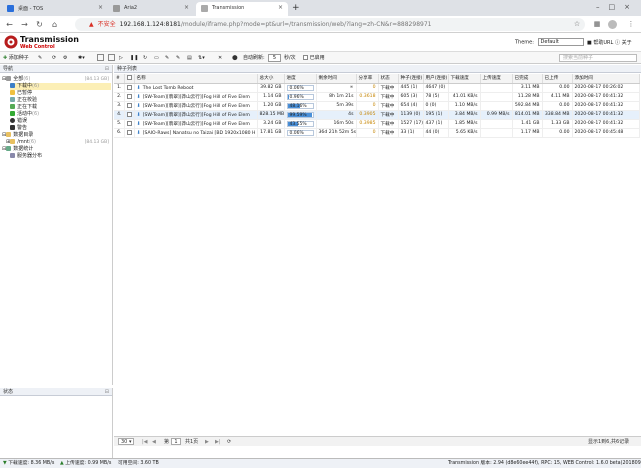 The width and height of the screenshot is (641, 468). I want to click on column-header: 总大小, so click(271, 79).